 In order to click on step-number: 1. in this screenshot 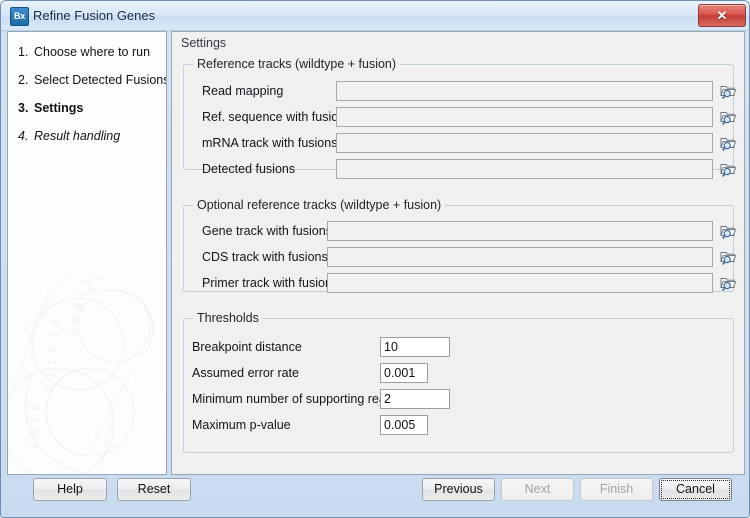, I will do `click(23, 52)`.